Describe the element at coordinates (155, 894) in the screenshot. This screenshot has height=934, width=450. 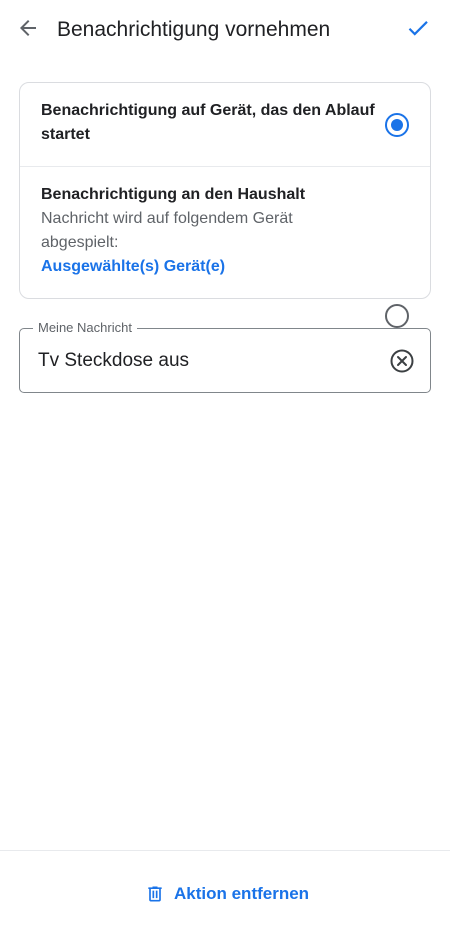
I see `trash-icon` at that location.